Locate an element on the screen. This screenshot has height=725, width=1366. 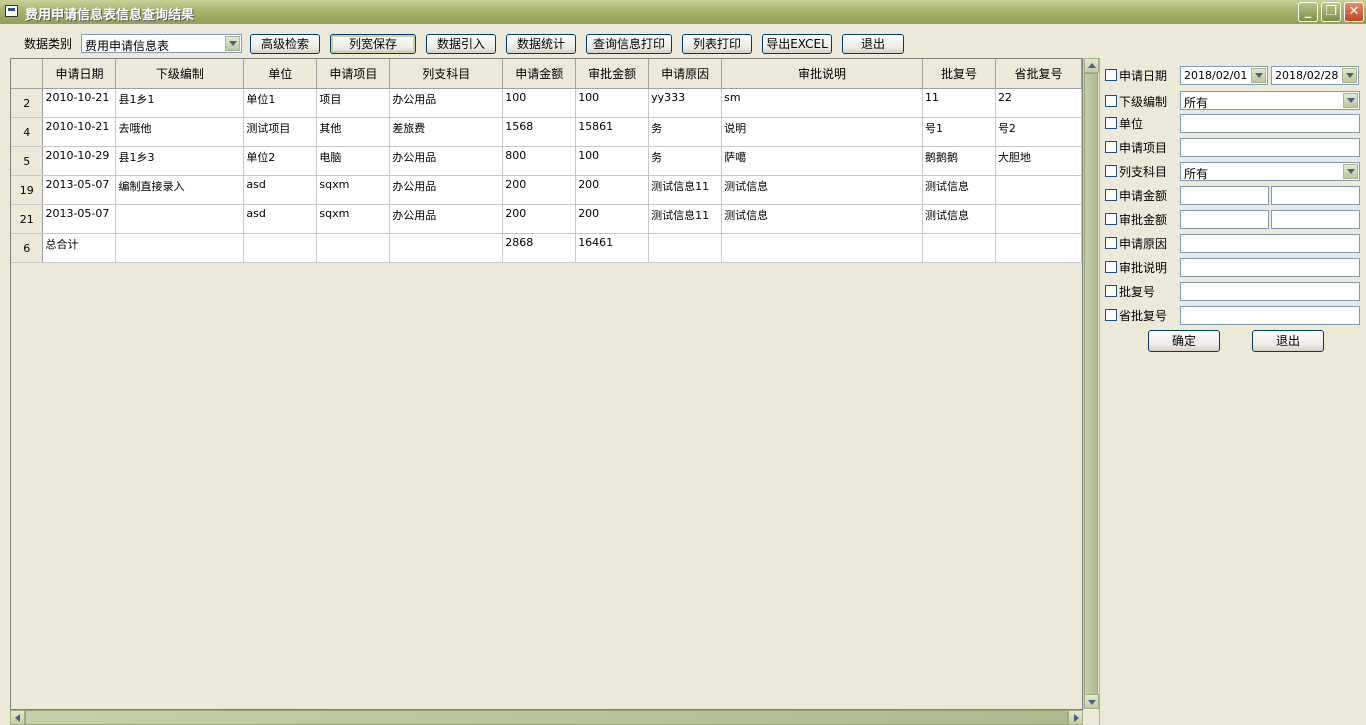
exit-button: 退出 is located at coordinates (873, 44).